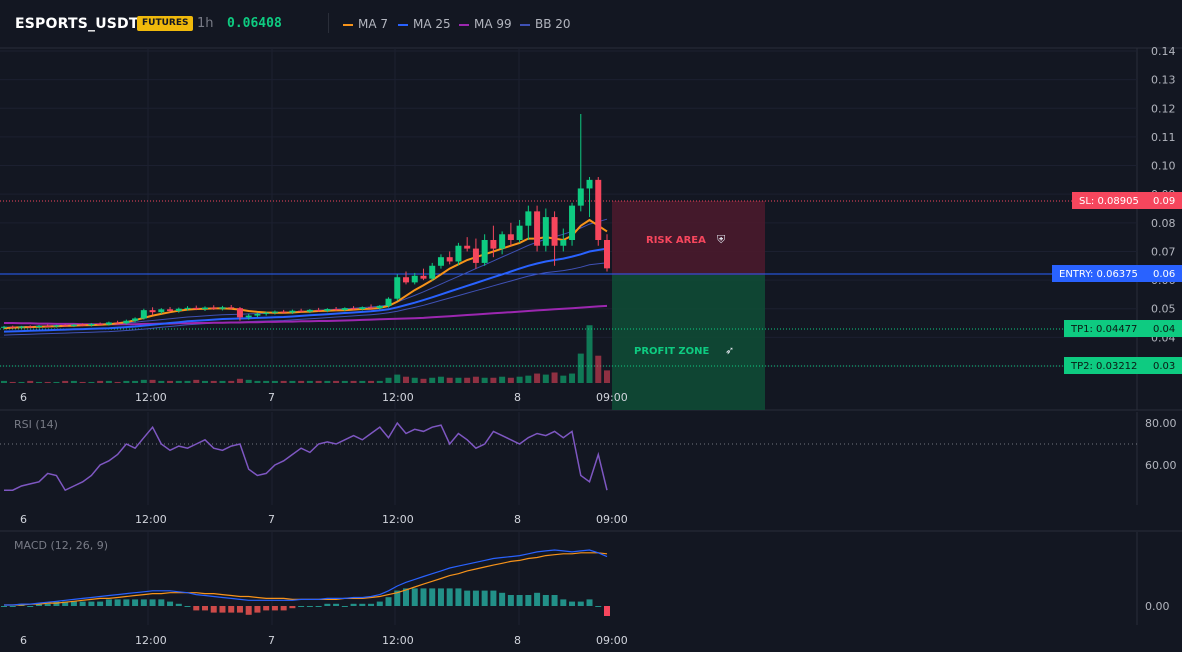  Describe the element at coordinates (1163, 137) in the screenshot. I see `price-tick-label: 0.11` at that location.